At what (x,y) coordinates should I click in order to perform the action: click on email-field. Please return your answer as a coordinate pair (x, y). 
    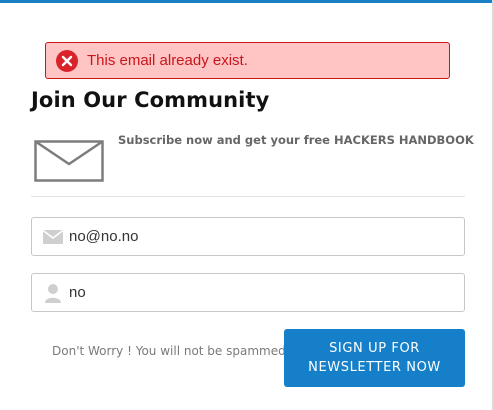
    Looking at the image, I should click on (248, 236).